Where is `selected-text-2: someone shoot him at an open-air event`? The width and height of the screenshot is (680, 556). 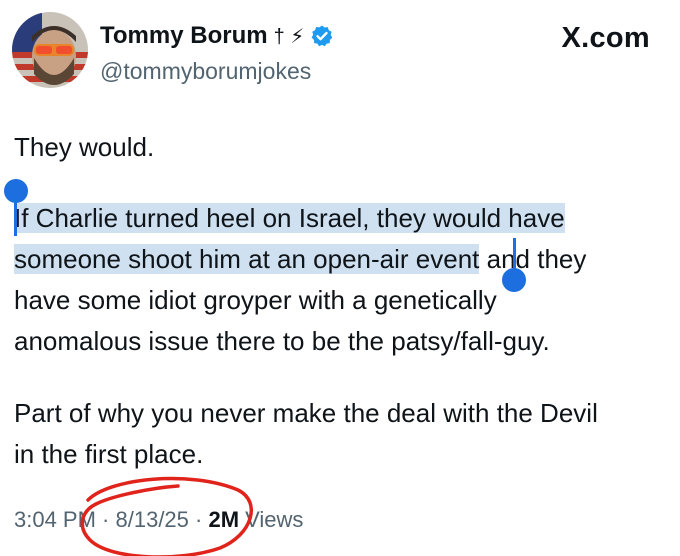
selected-text-2: someone shoot him at an open-air event is located at coordinates (247, 259).